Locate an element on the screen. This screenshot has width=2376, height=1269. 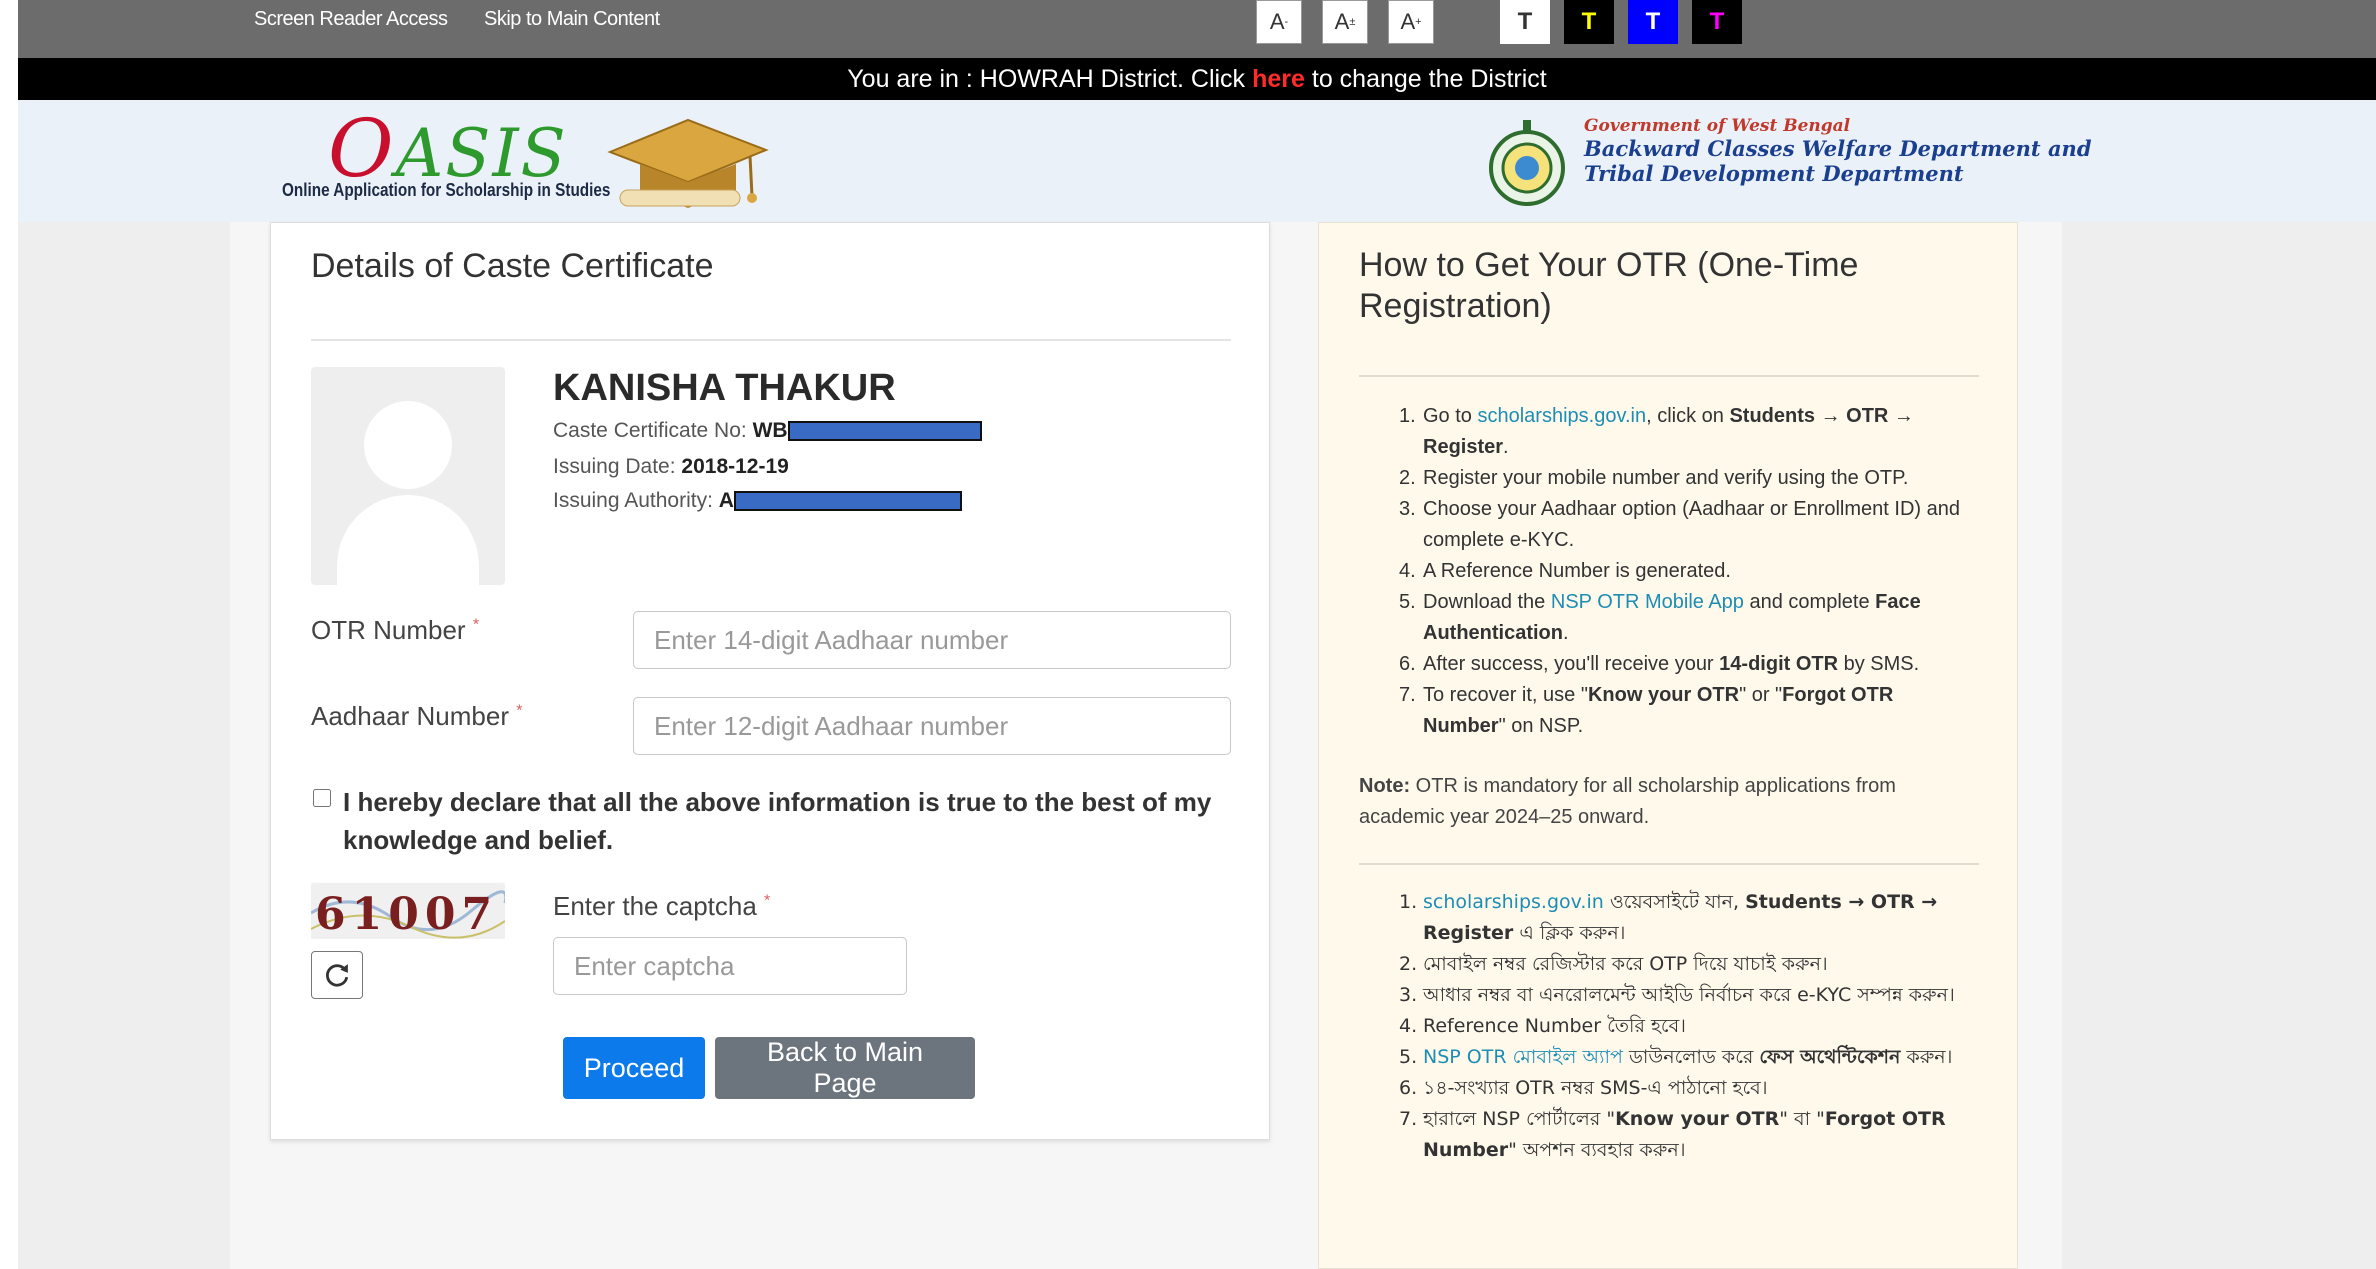
step-text: করুন। is located at coordinates (1929, 1057).